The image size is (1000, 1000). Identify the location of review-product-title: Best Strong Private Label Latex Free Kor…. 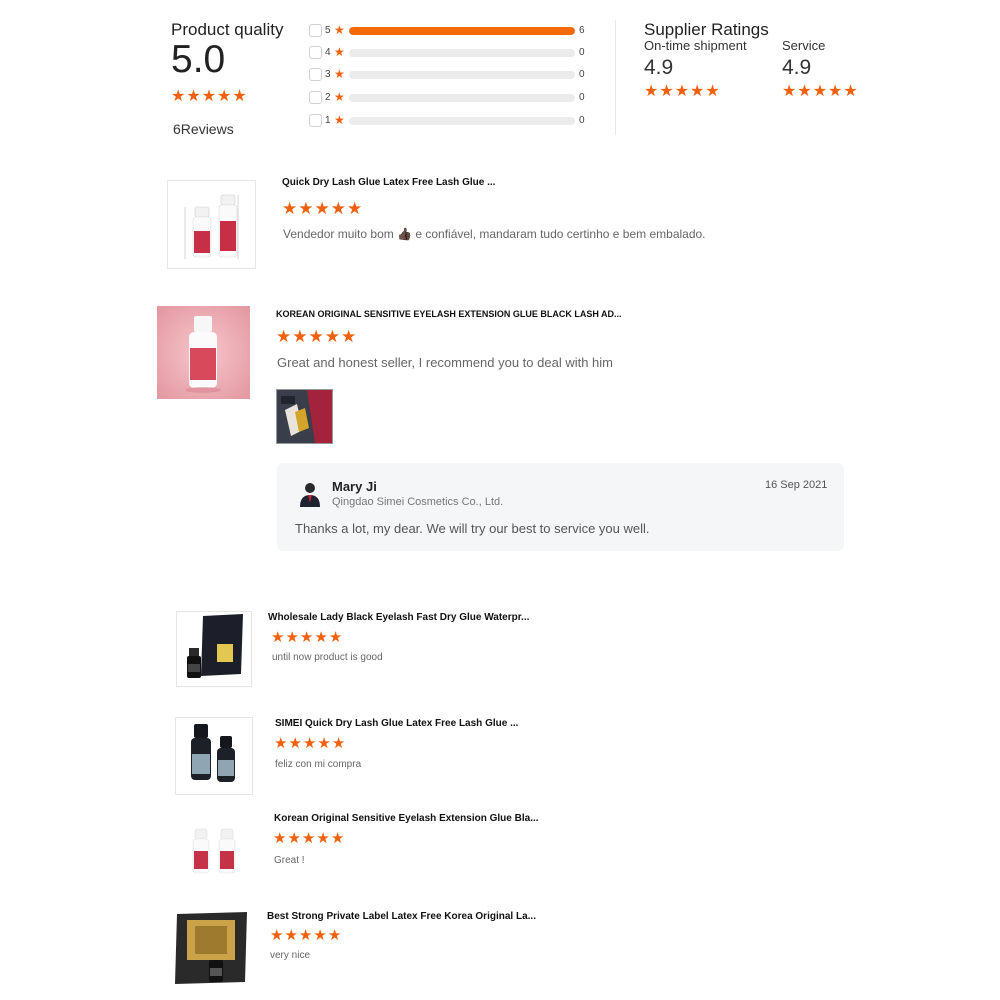
(401, 916).